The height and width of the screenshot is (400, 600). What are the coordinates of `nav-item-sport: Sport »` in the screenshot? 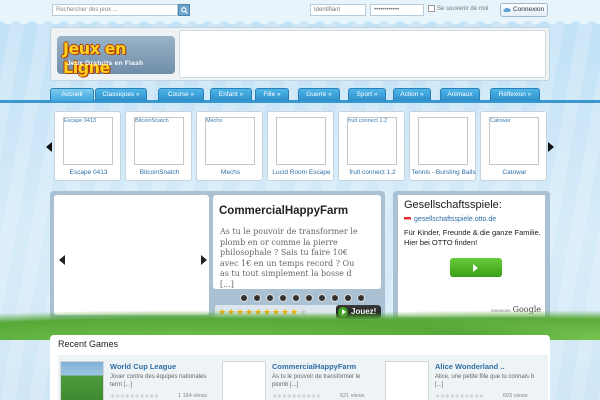 It's located at (367, 94).